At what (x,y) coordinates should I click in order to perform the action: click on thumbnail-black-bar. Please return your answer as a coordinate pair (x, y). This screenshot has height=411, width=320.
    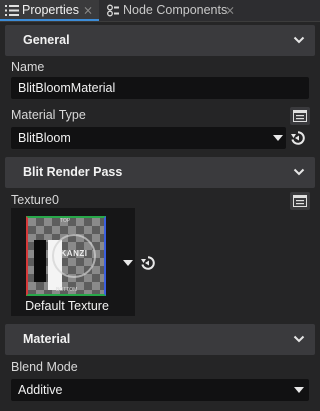
    Looking at the image, I should click on (40, 261).